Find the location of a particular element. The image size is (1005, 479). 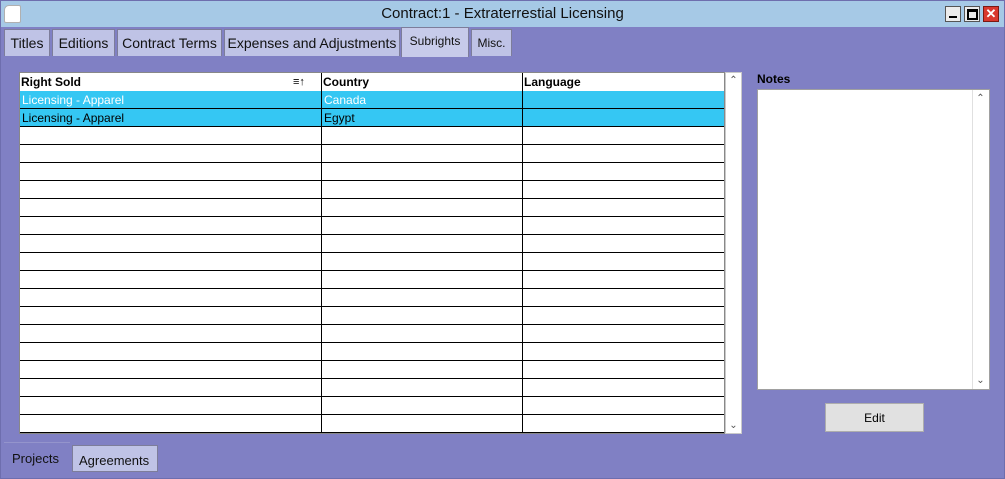

tab-expenses-and-adjustments: Expenses and Adjustments is located at coordinates (312, 42).